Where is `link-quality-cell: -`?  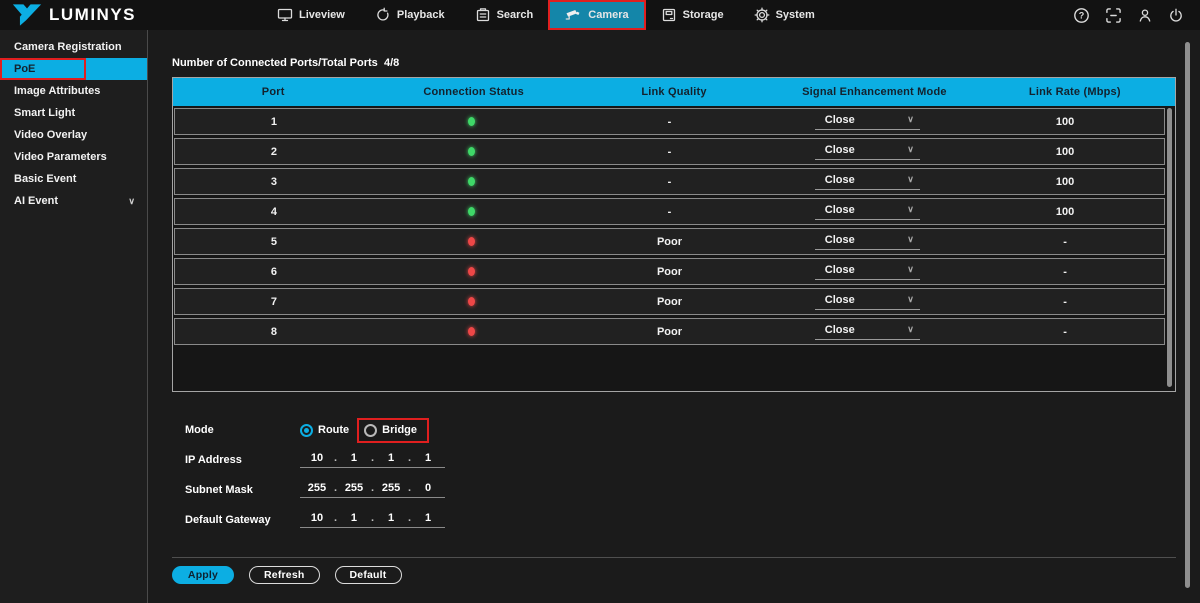 link-quality-cell: - is located at coordinates (669, 151).